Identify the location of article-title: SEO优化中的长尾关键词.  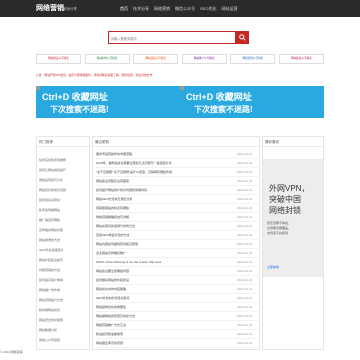
(165, 298).